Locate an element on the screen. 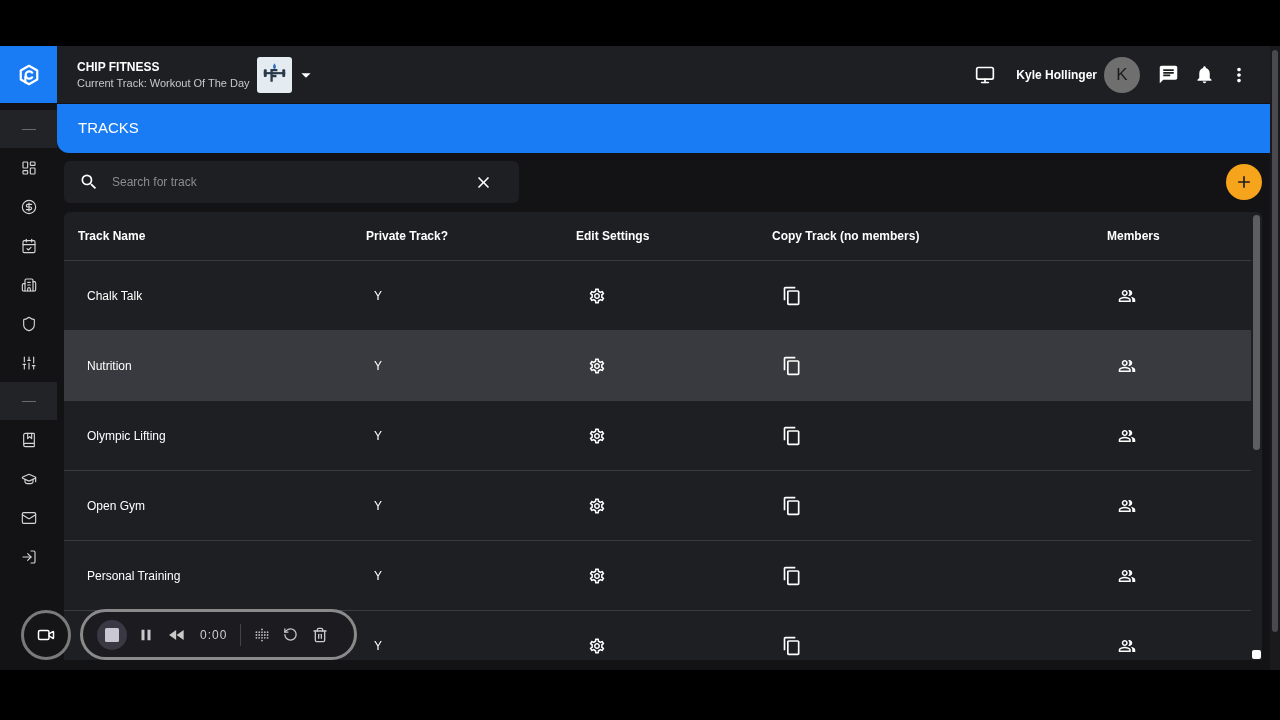 This screenshot has width=1280, height=720. current-track-text: Current Track: Workout Of The Day is located at coordinates (163, 83).